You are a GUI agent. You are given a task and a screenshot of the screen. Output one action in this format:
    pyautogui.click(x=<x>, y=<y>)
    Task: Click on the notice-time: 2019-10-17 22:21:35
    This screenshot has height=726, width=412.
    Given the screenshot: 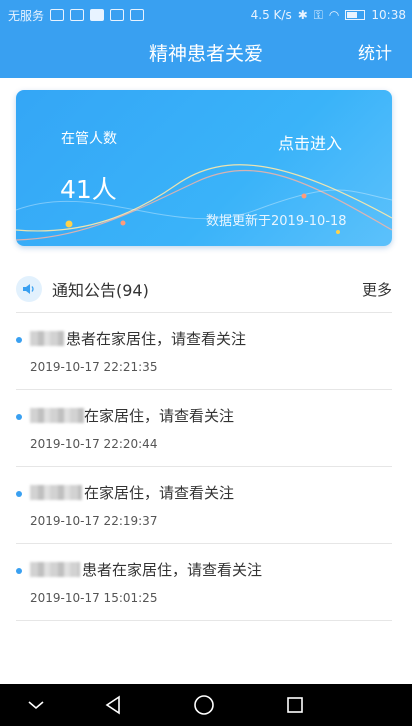 What is the action you would take?
    pyautogui.click(x=94, y=367)
    